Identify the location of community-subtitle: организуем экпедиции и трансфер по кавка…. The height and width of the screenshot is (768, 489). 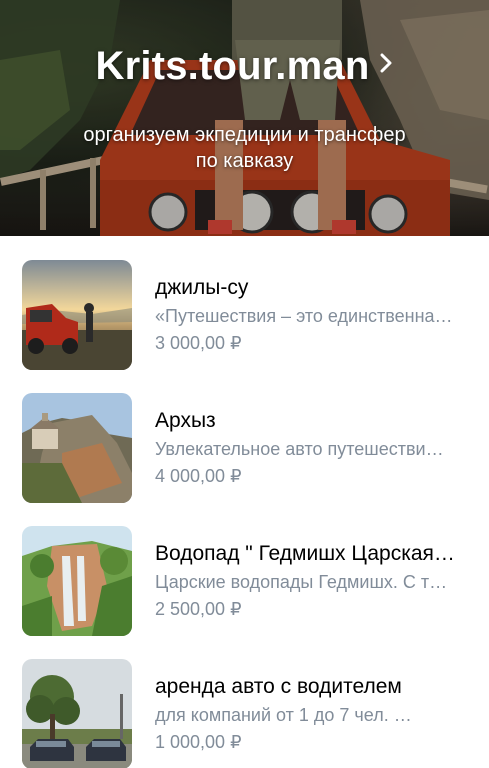
(244, 148).